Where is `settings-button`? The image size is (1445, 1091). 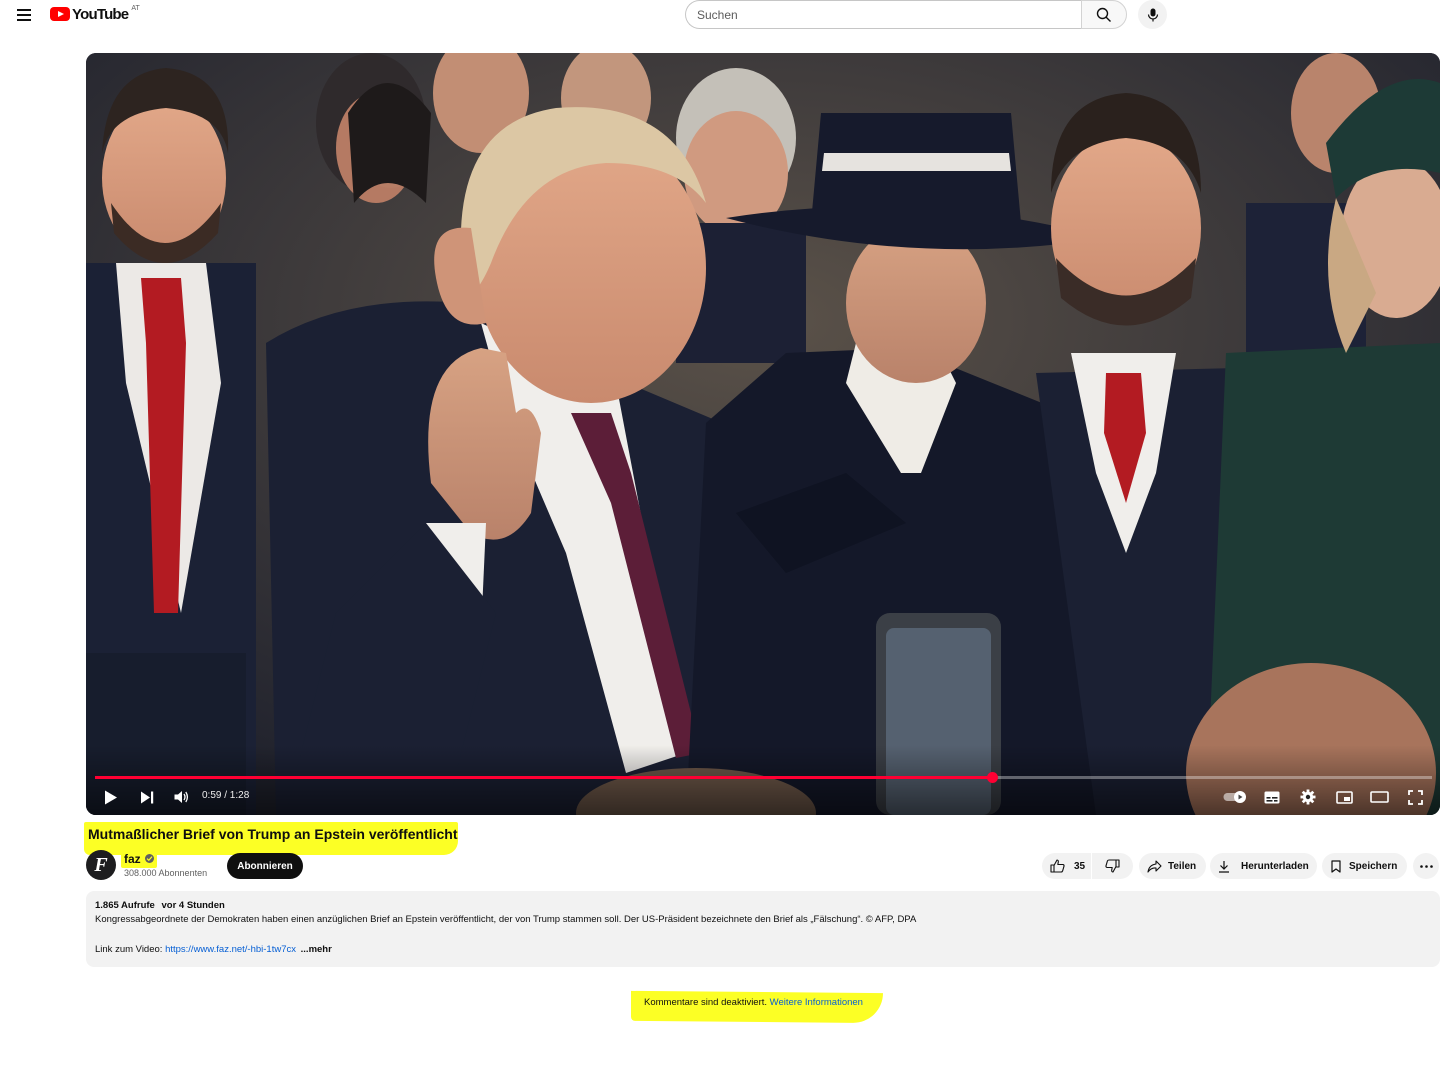
settings-button is located at coordinates (1308, 797).